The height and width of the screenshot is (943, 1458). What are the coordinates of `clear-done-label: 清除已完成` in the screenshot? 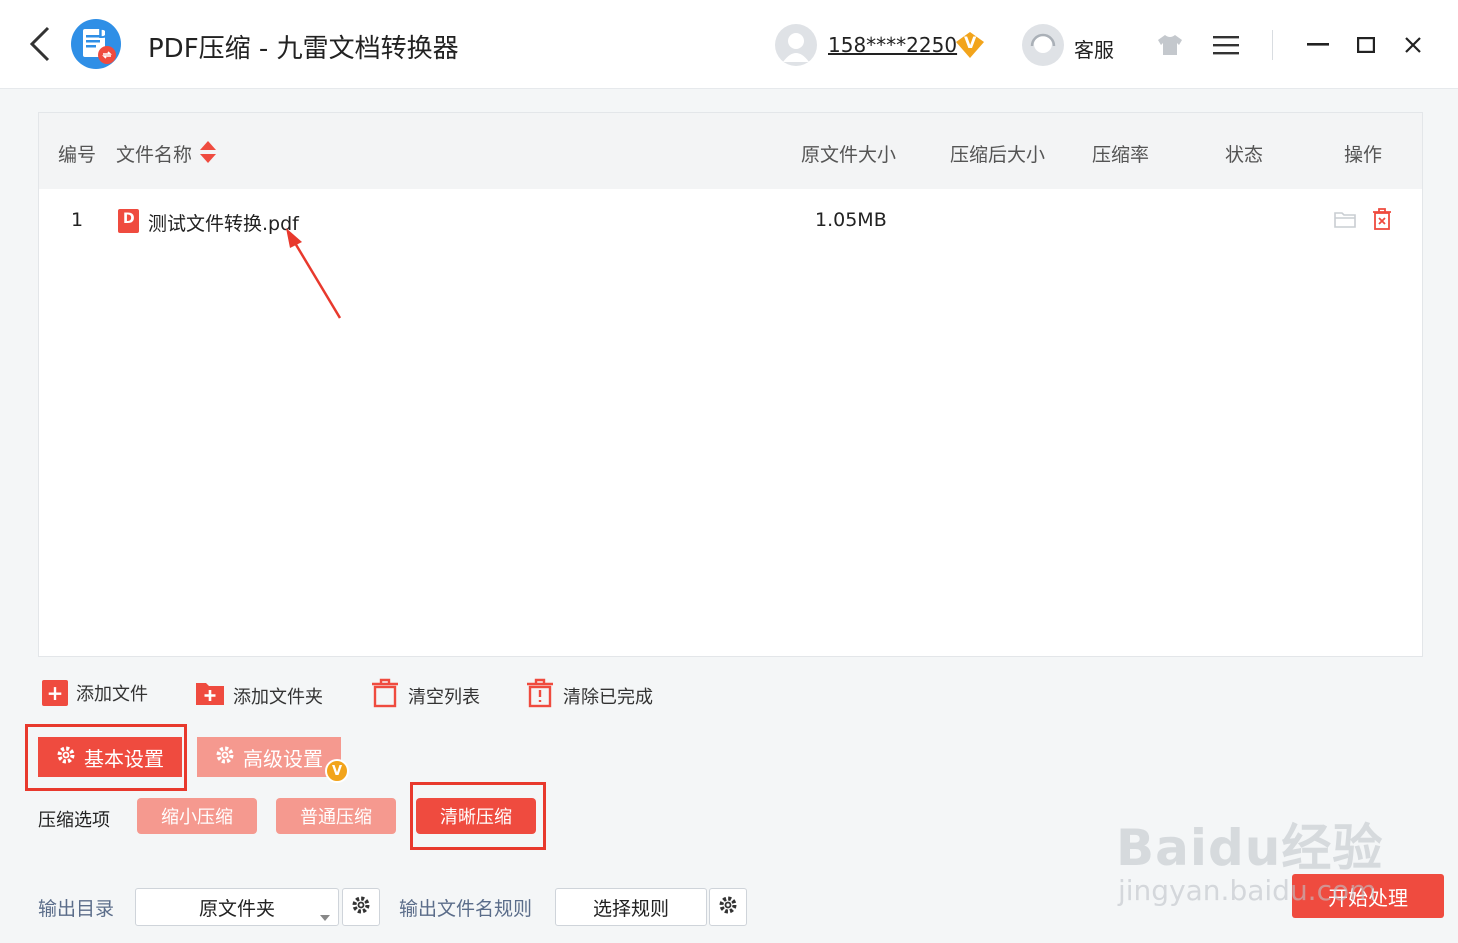 It's located at (608, 697).